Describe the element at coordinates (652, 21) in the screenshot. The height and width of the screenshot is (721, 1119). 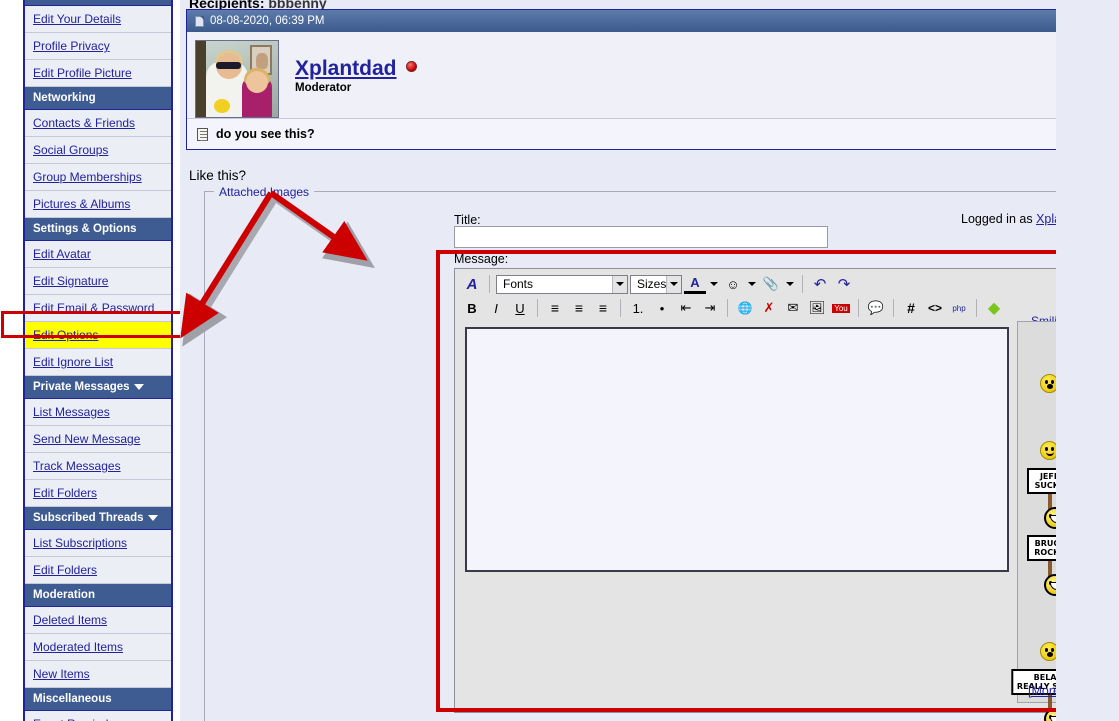
I see `post-header: 08-08-2020, 06:39 PM` at that location.